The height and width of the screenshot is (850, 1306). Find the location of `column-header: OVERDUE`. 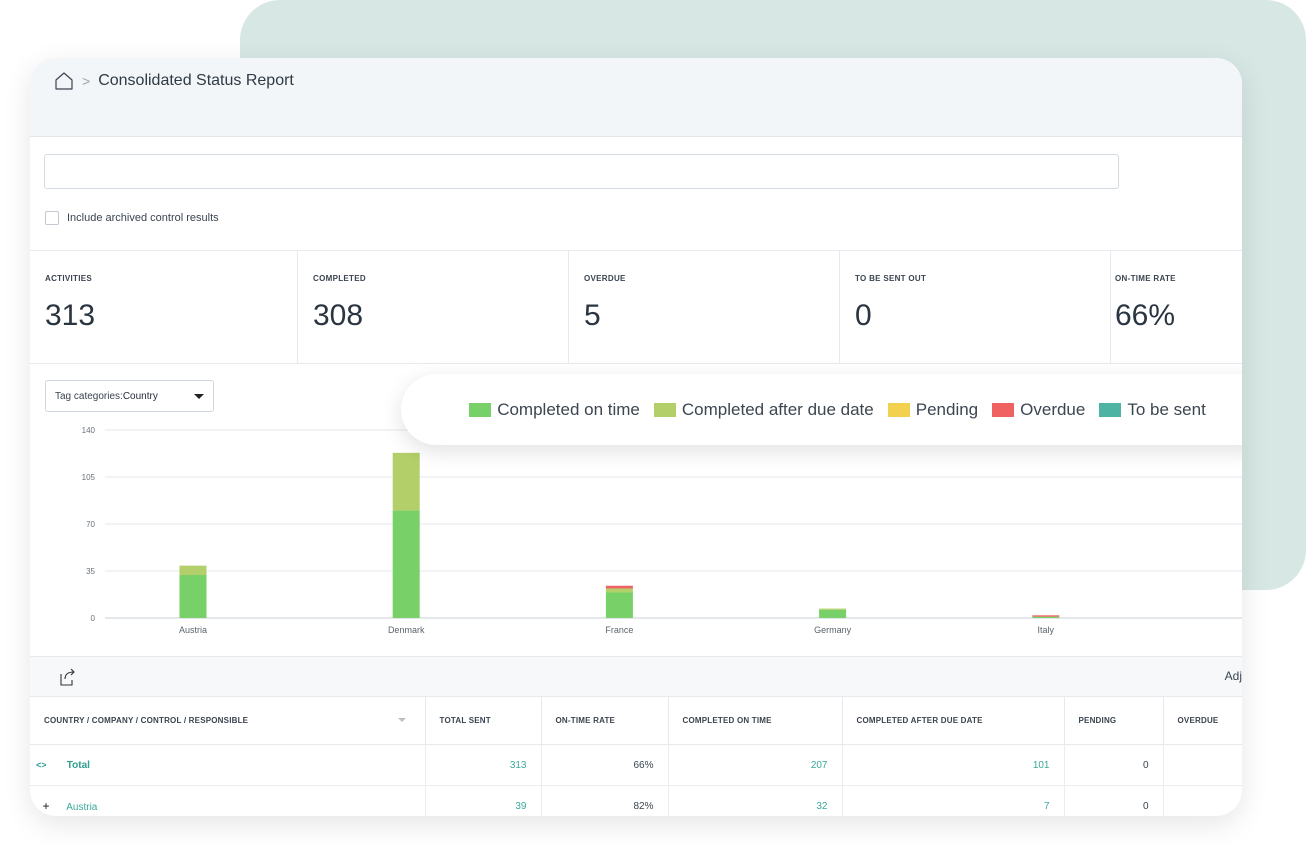

column-header: OVERDUE is located at coordinates (1202, 720).